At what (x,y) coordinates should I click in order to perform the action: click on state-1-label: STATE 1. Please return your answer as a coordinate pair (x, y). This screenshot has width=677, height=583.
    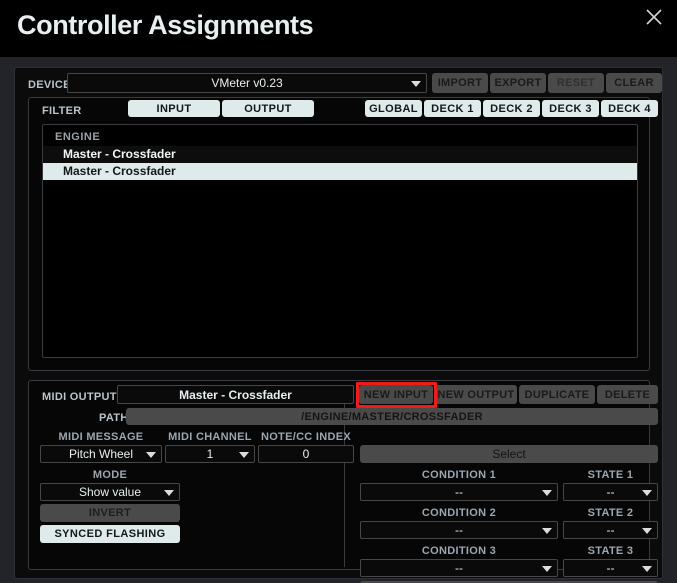
    Looking at the image, I should click on (610, 475).